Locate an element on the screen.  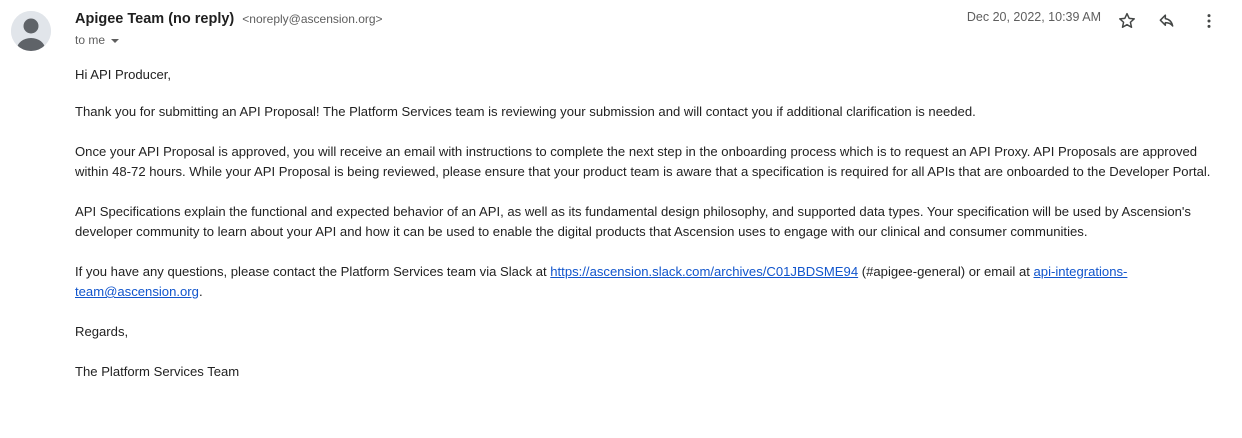
person-avatar-icon is located at coordinates (31, 31).